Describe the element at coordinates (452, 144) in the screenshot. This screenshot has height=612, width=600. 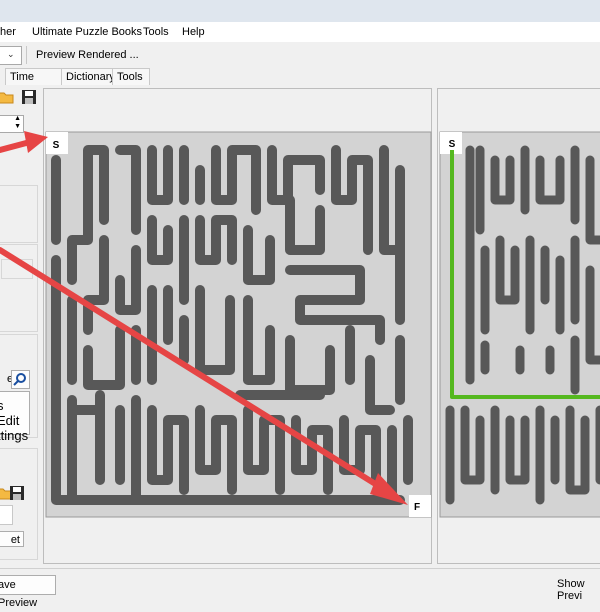
I see `solution-start-label: S` at that location.